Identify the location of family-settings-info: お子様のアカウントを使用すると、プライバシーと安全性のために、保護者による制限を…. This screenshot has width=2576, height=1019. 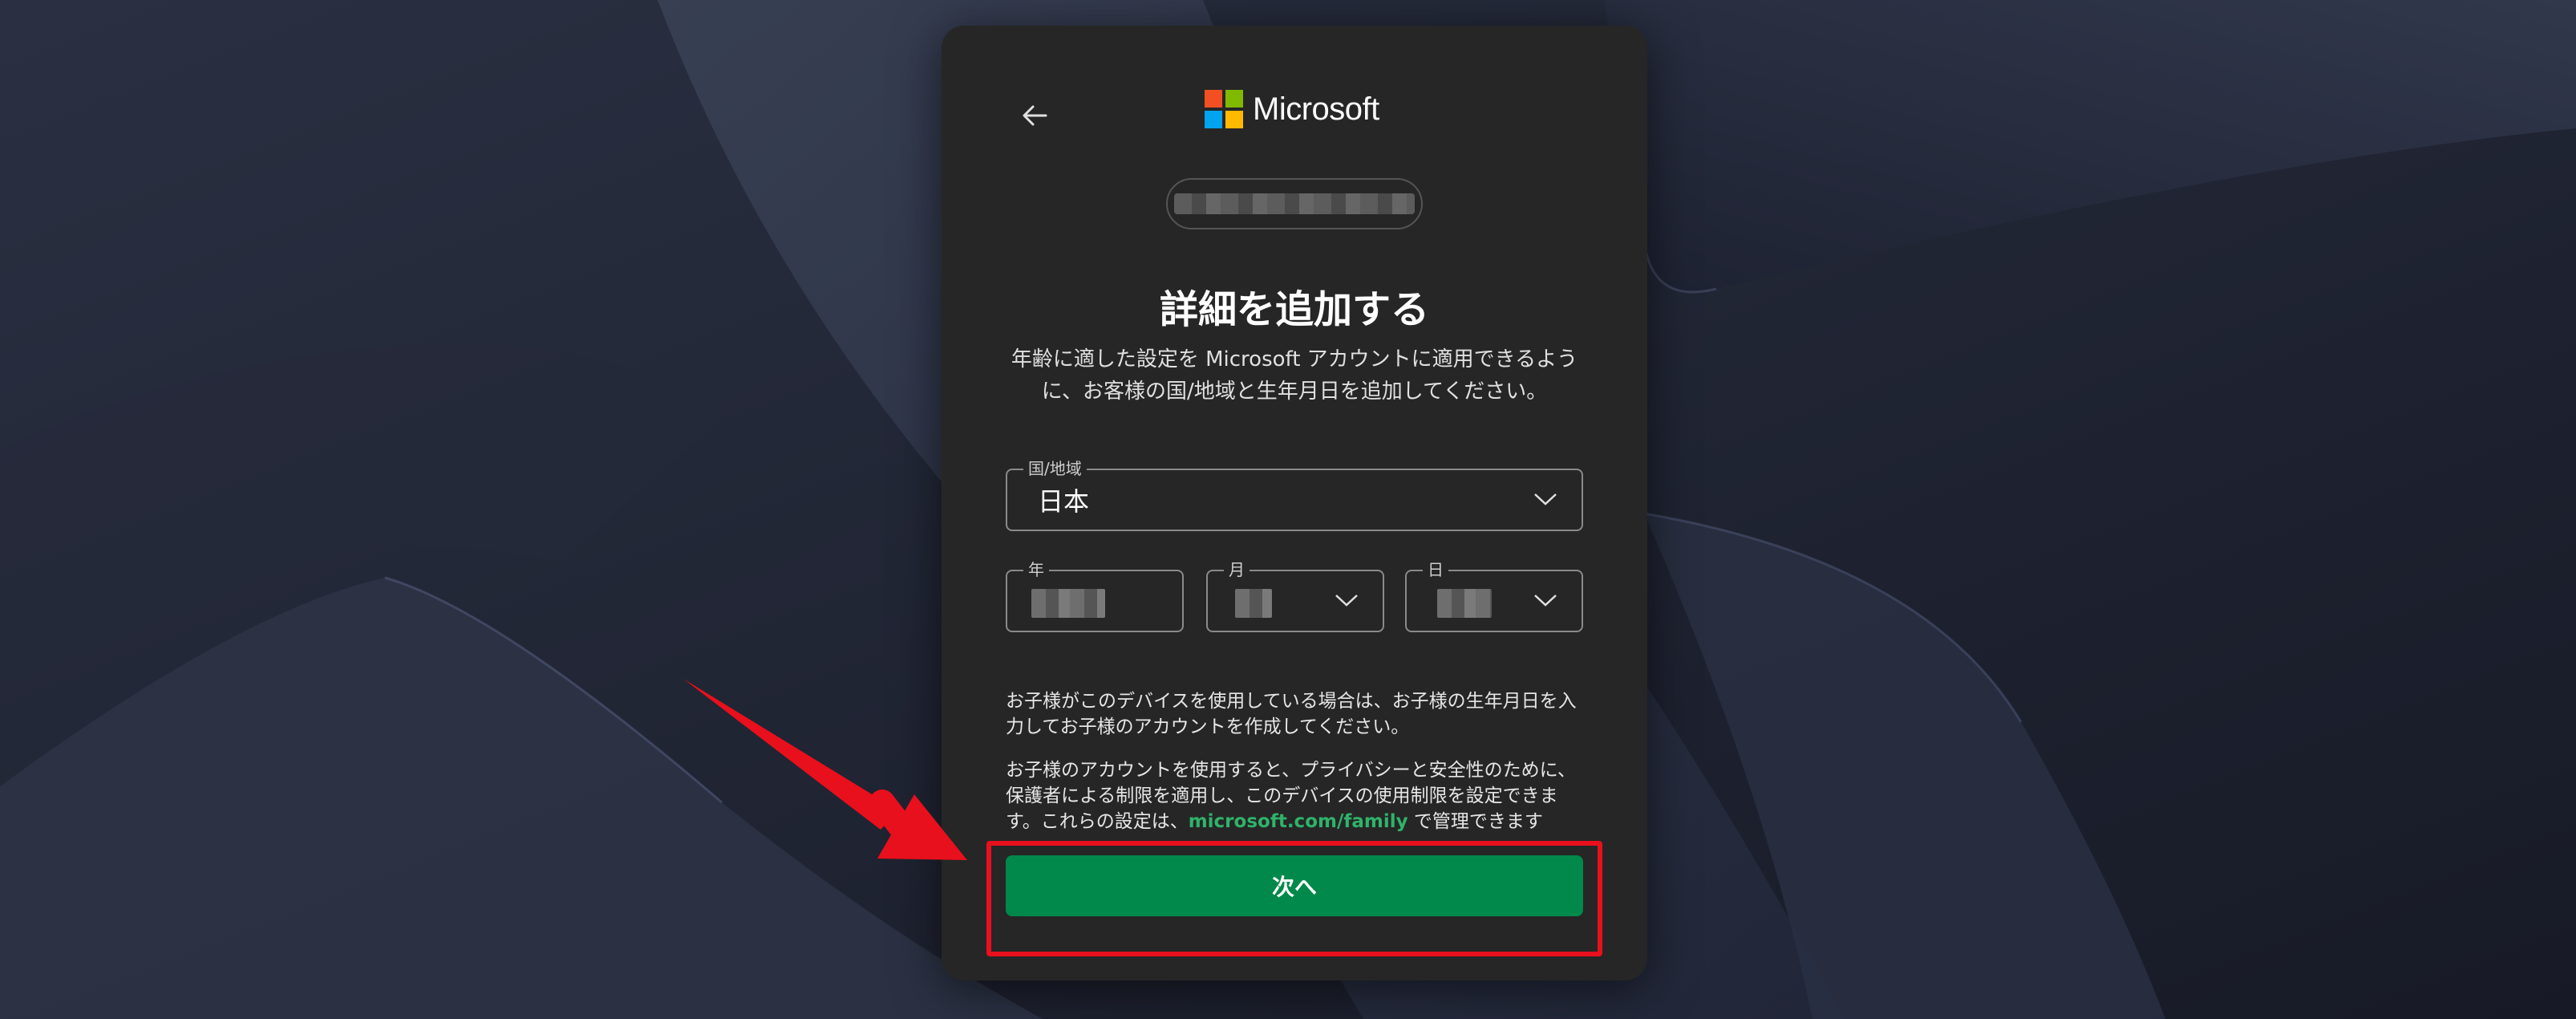
(1294, 795).